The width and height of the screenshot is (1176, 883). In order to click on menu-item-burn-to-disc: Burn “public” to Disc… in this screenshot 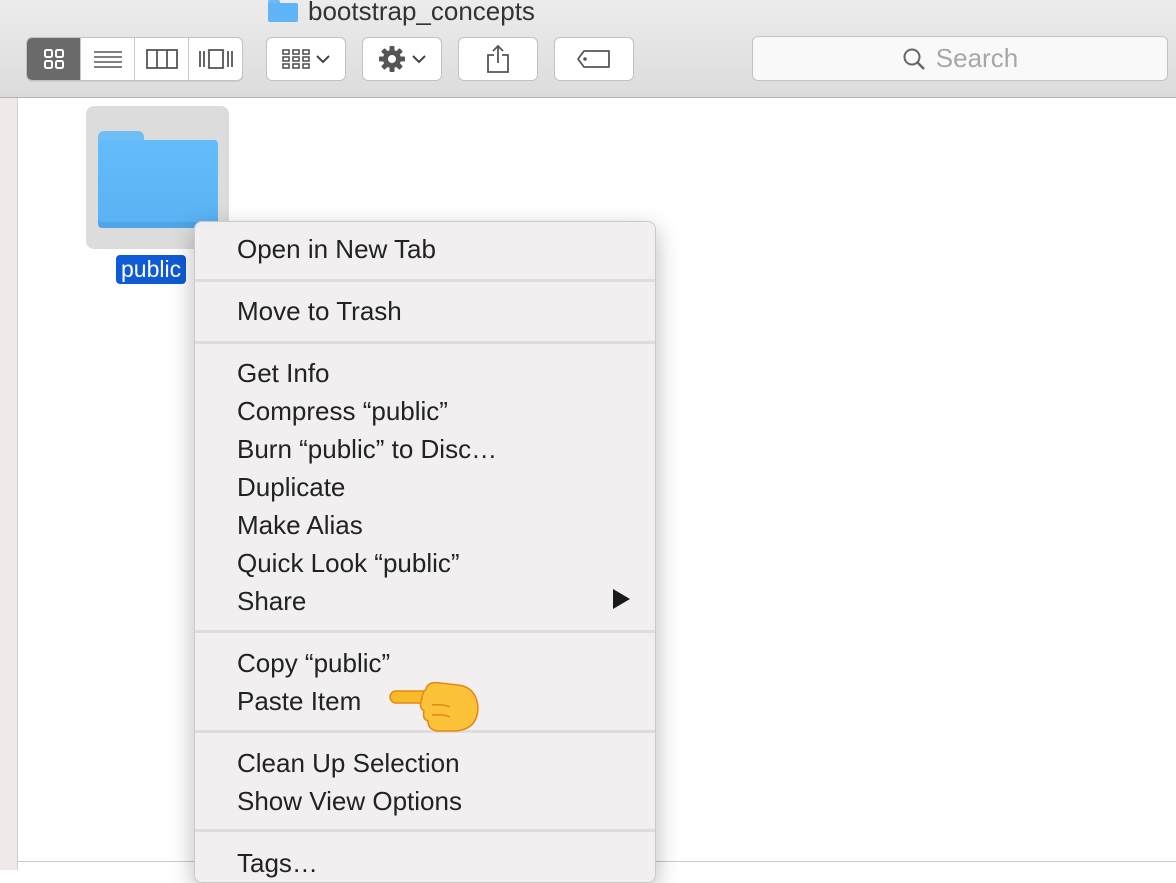, I will do `click(367, 449)`.